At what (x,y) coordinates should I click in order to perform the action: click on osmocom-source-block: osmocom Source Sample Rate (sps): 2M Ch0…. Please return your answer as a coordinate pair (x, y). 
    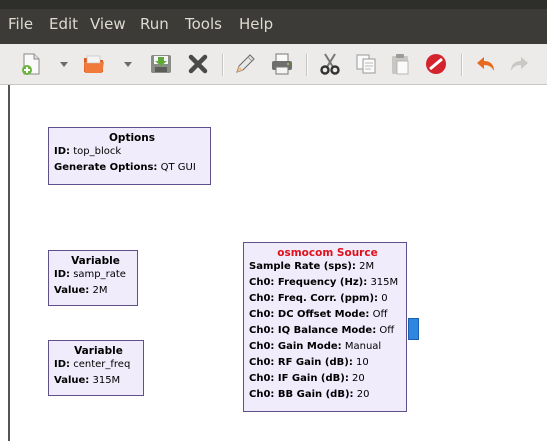
    Looking at the image, I should click on (325, 327).